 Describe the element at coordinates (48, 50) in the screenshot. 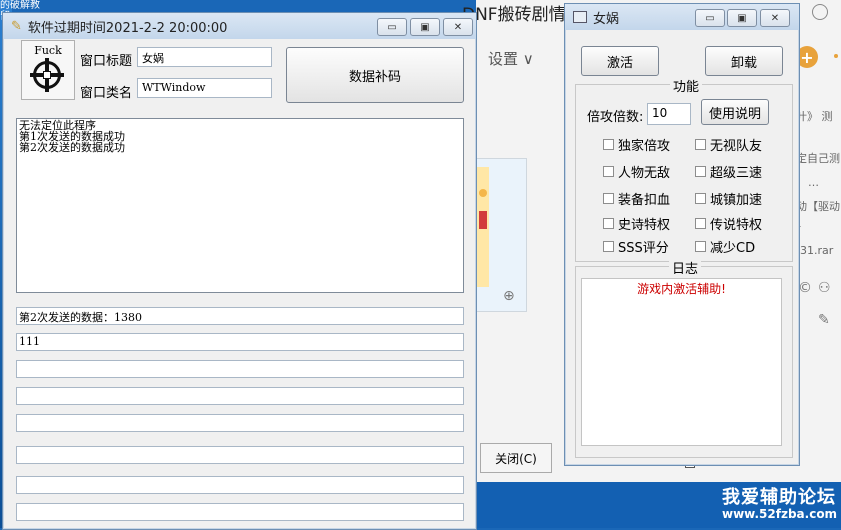

I see `logo-text: Fuck` at that location.